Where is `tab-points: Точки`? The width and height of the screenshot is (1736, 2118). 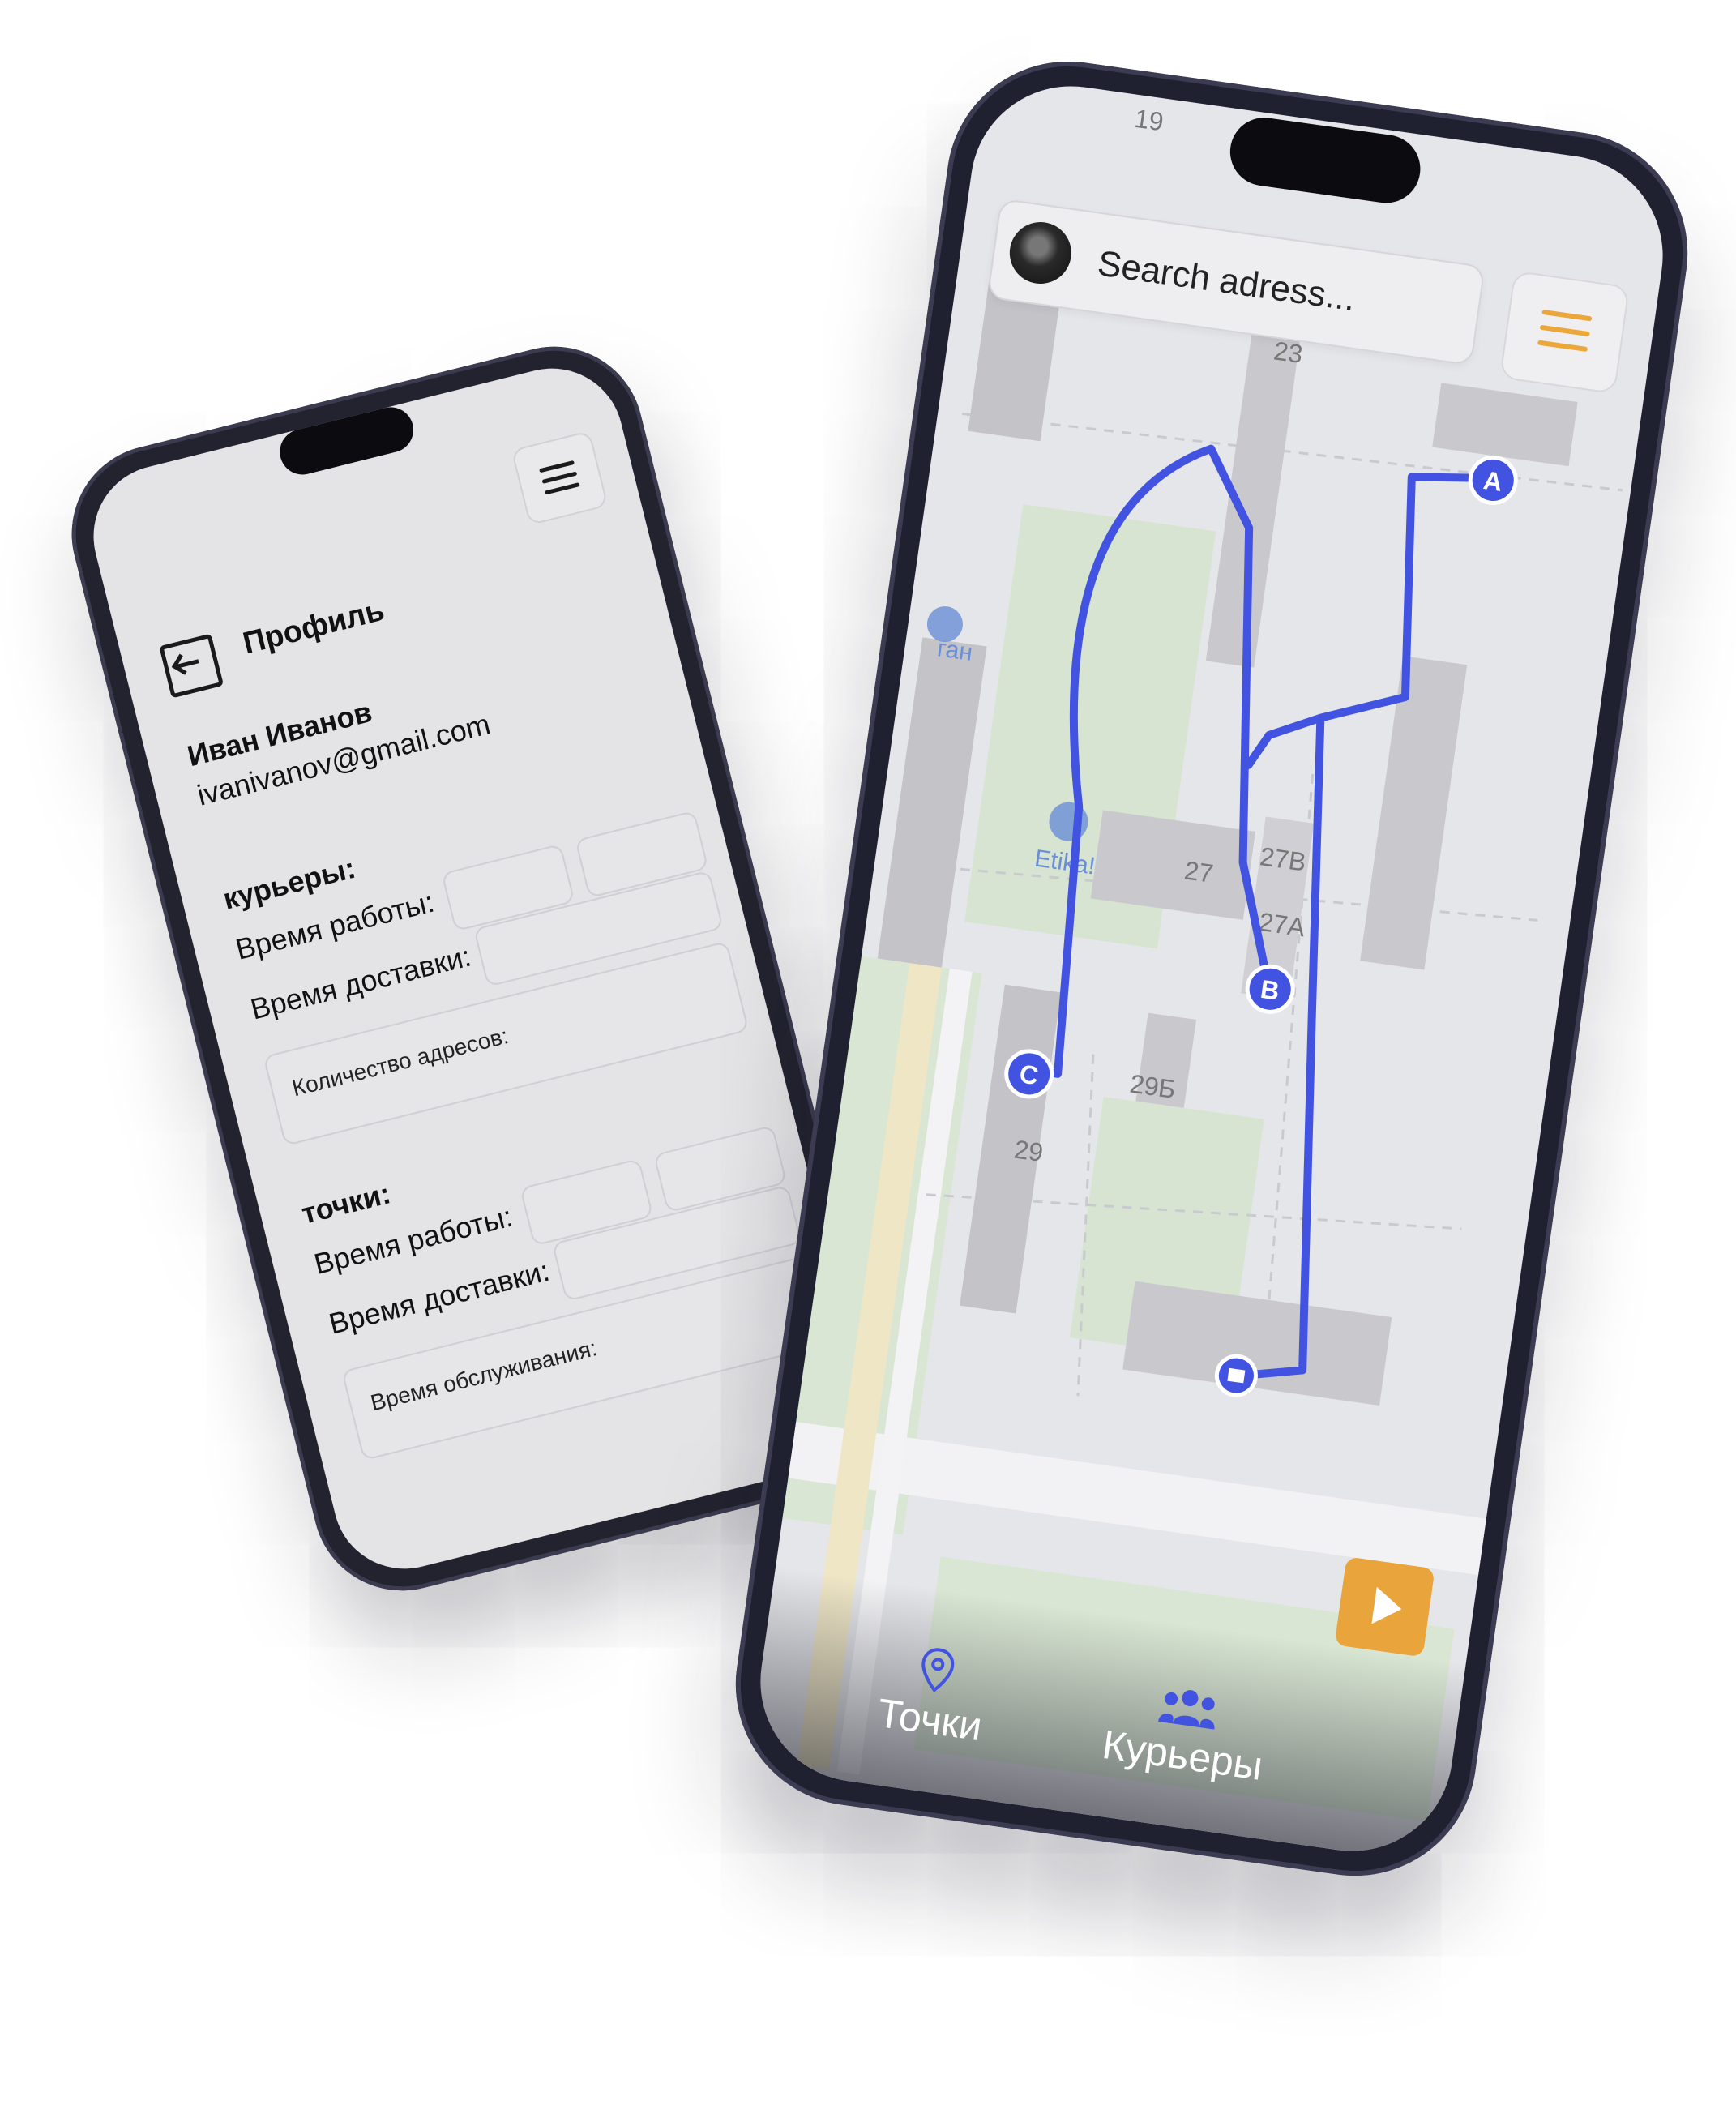 tab-points: Точки is located at coordinates (932, 1695).